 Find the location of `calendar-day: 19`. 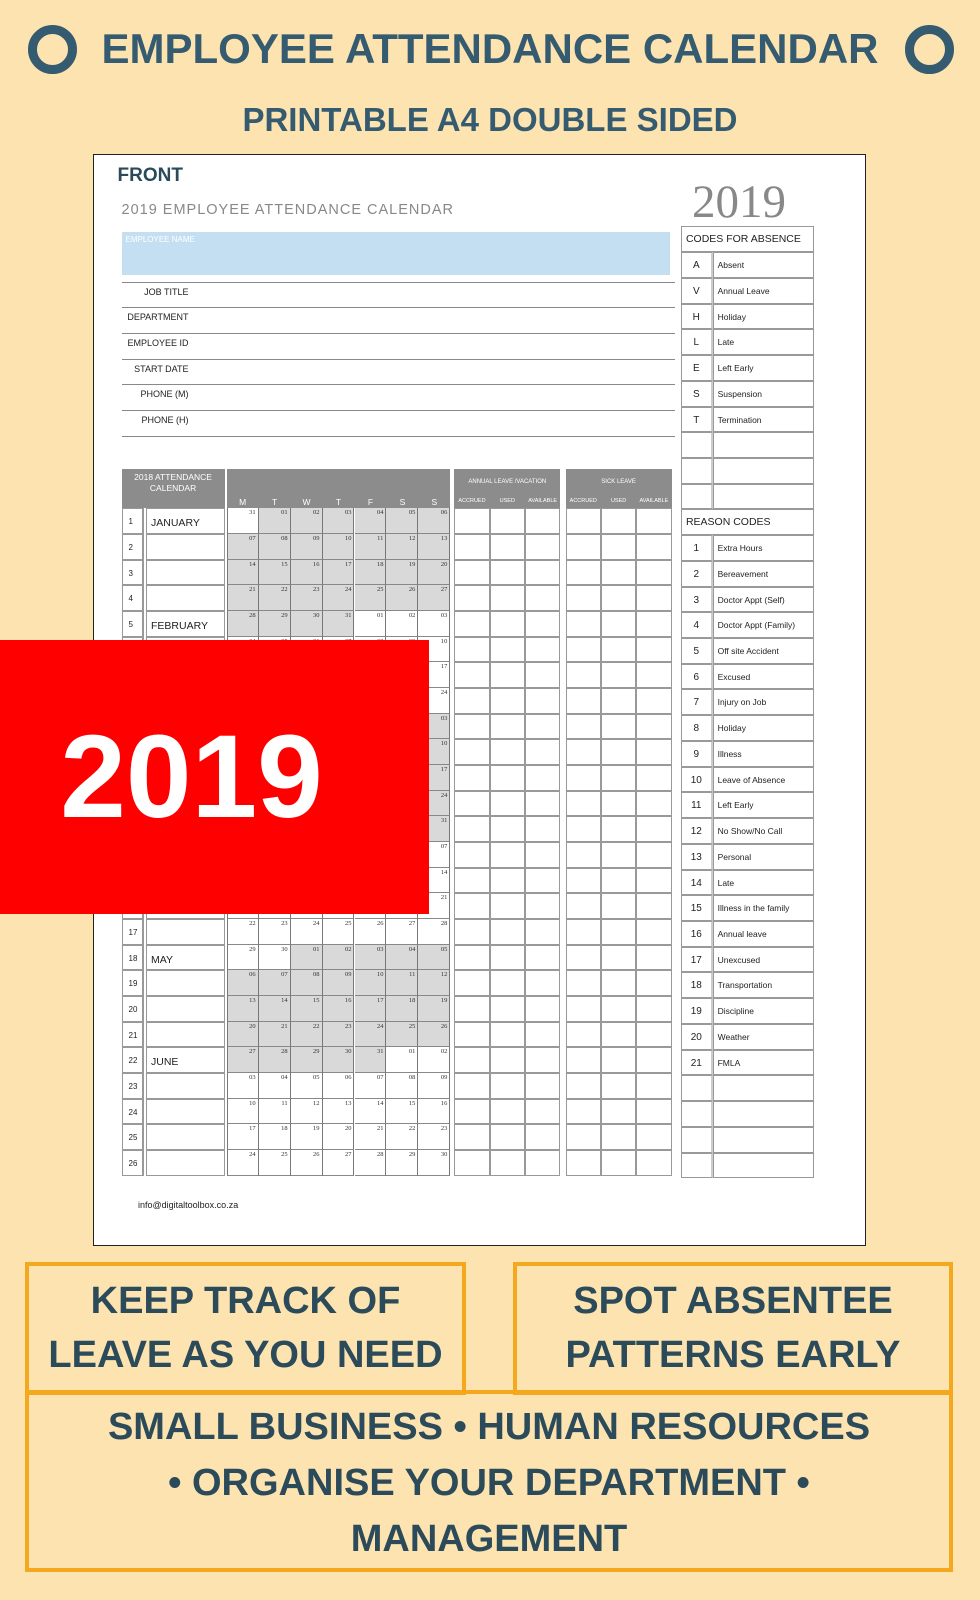

calendar-day: 19 is located at coordinates (434, 1008).